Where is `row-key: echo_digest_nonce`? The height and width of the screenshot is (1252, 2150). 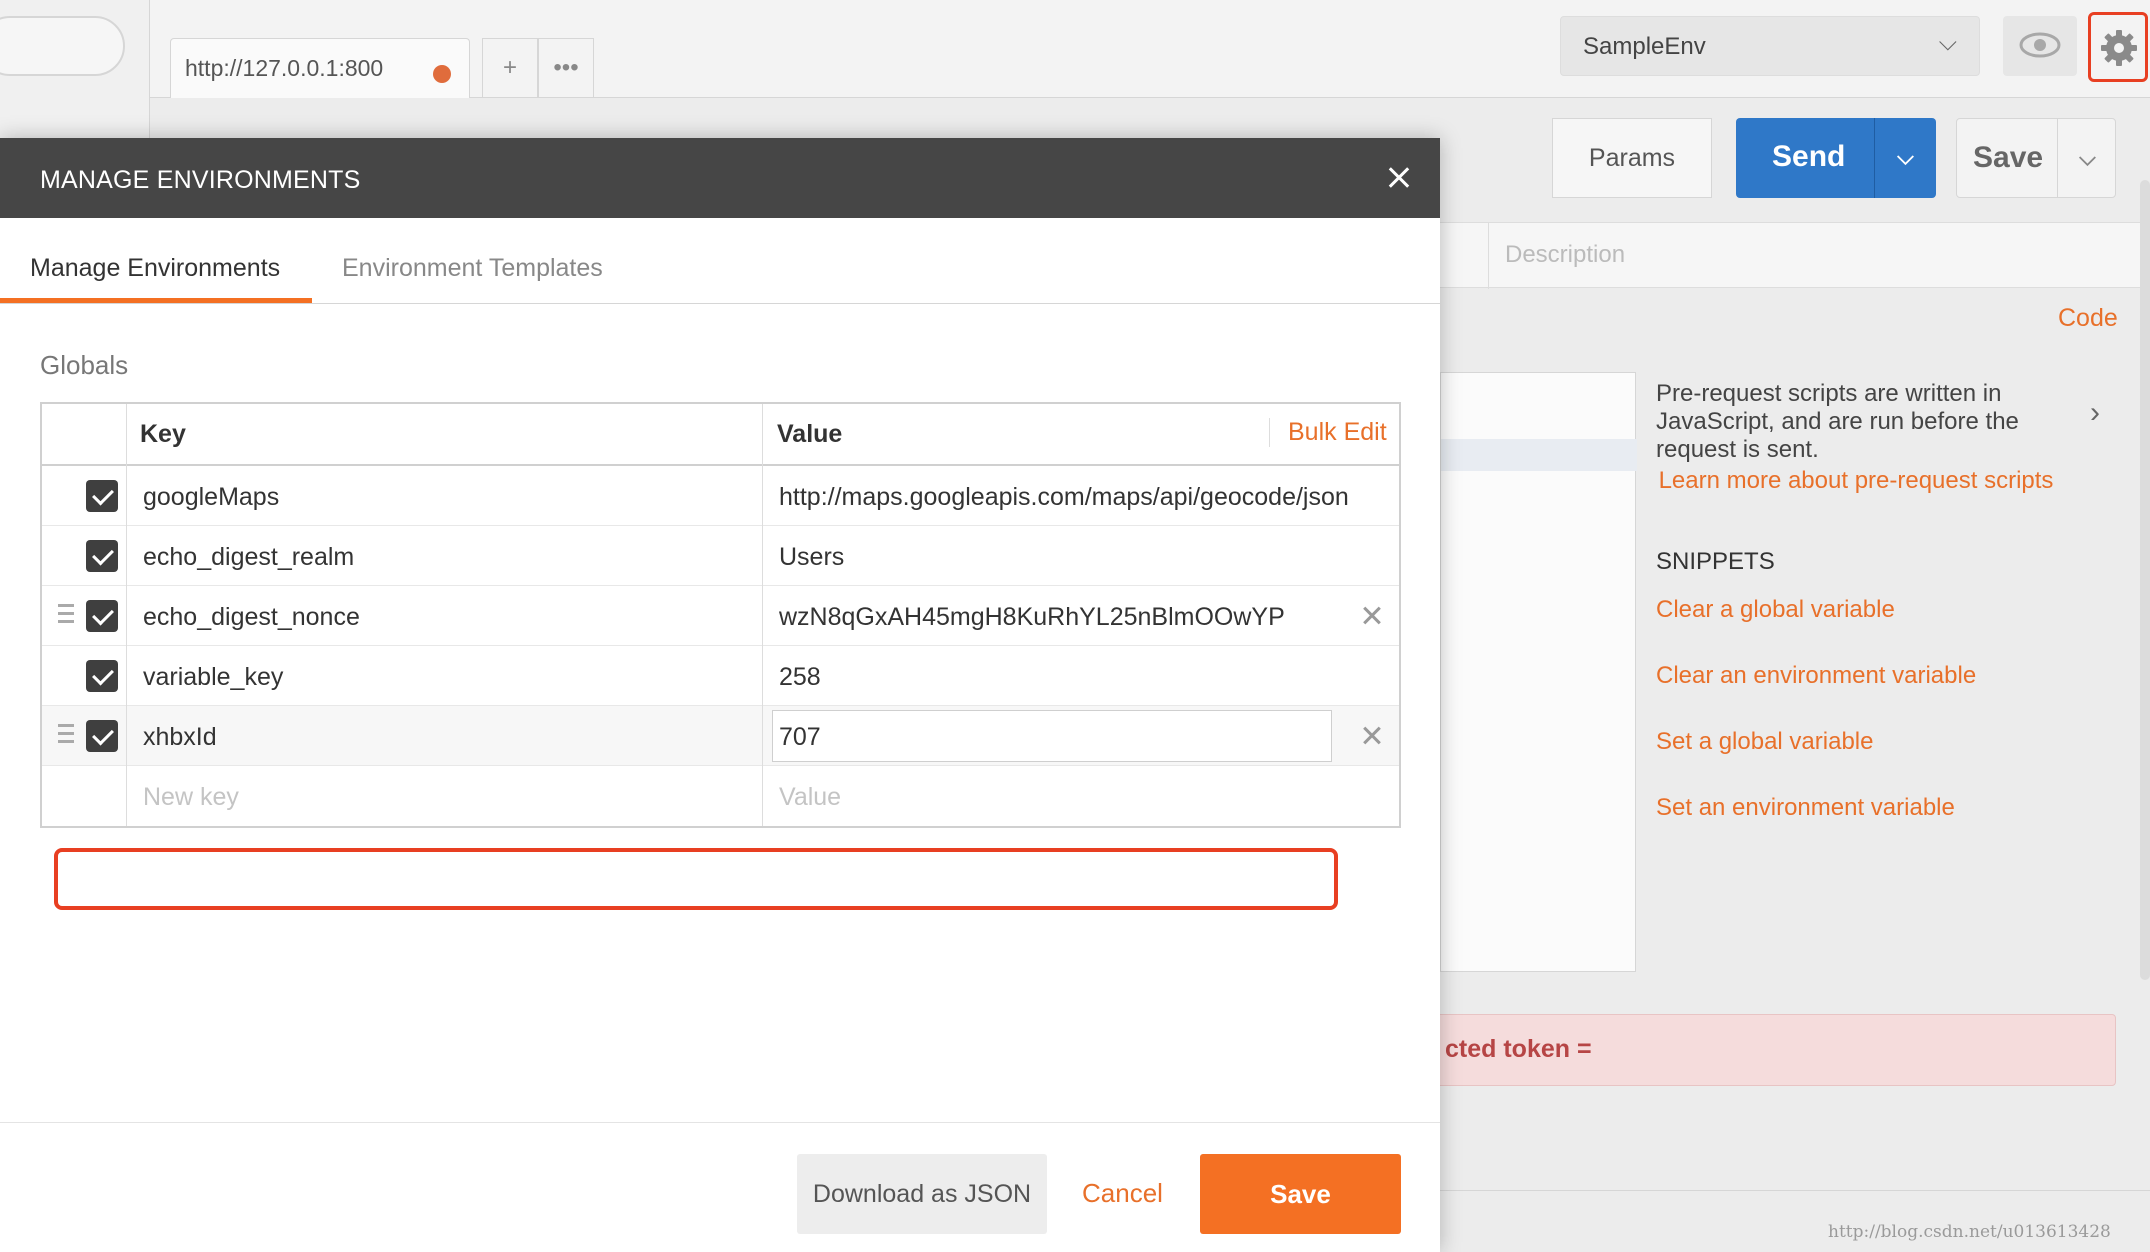 row-key: echo_digest_nonce is located at coordinates (251, 617).